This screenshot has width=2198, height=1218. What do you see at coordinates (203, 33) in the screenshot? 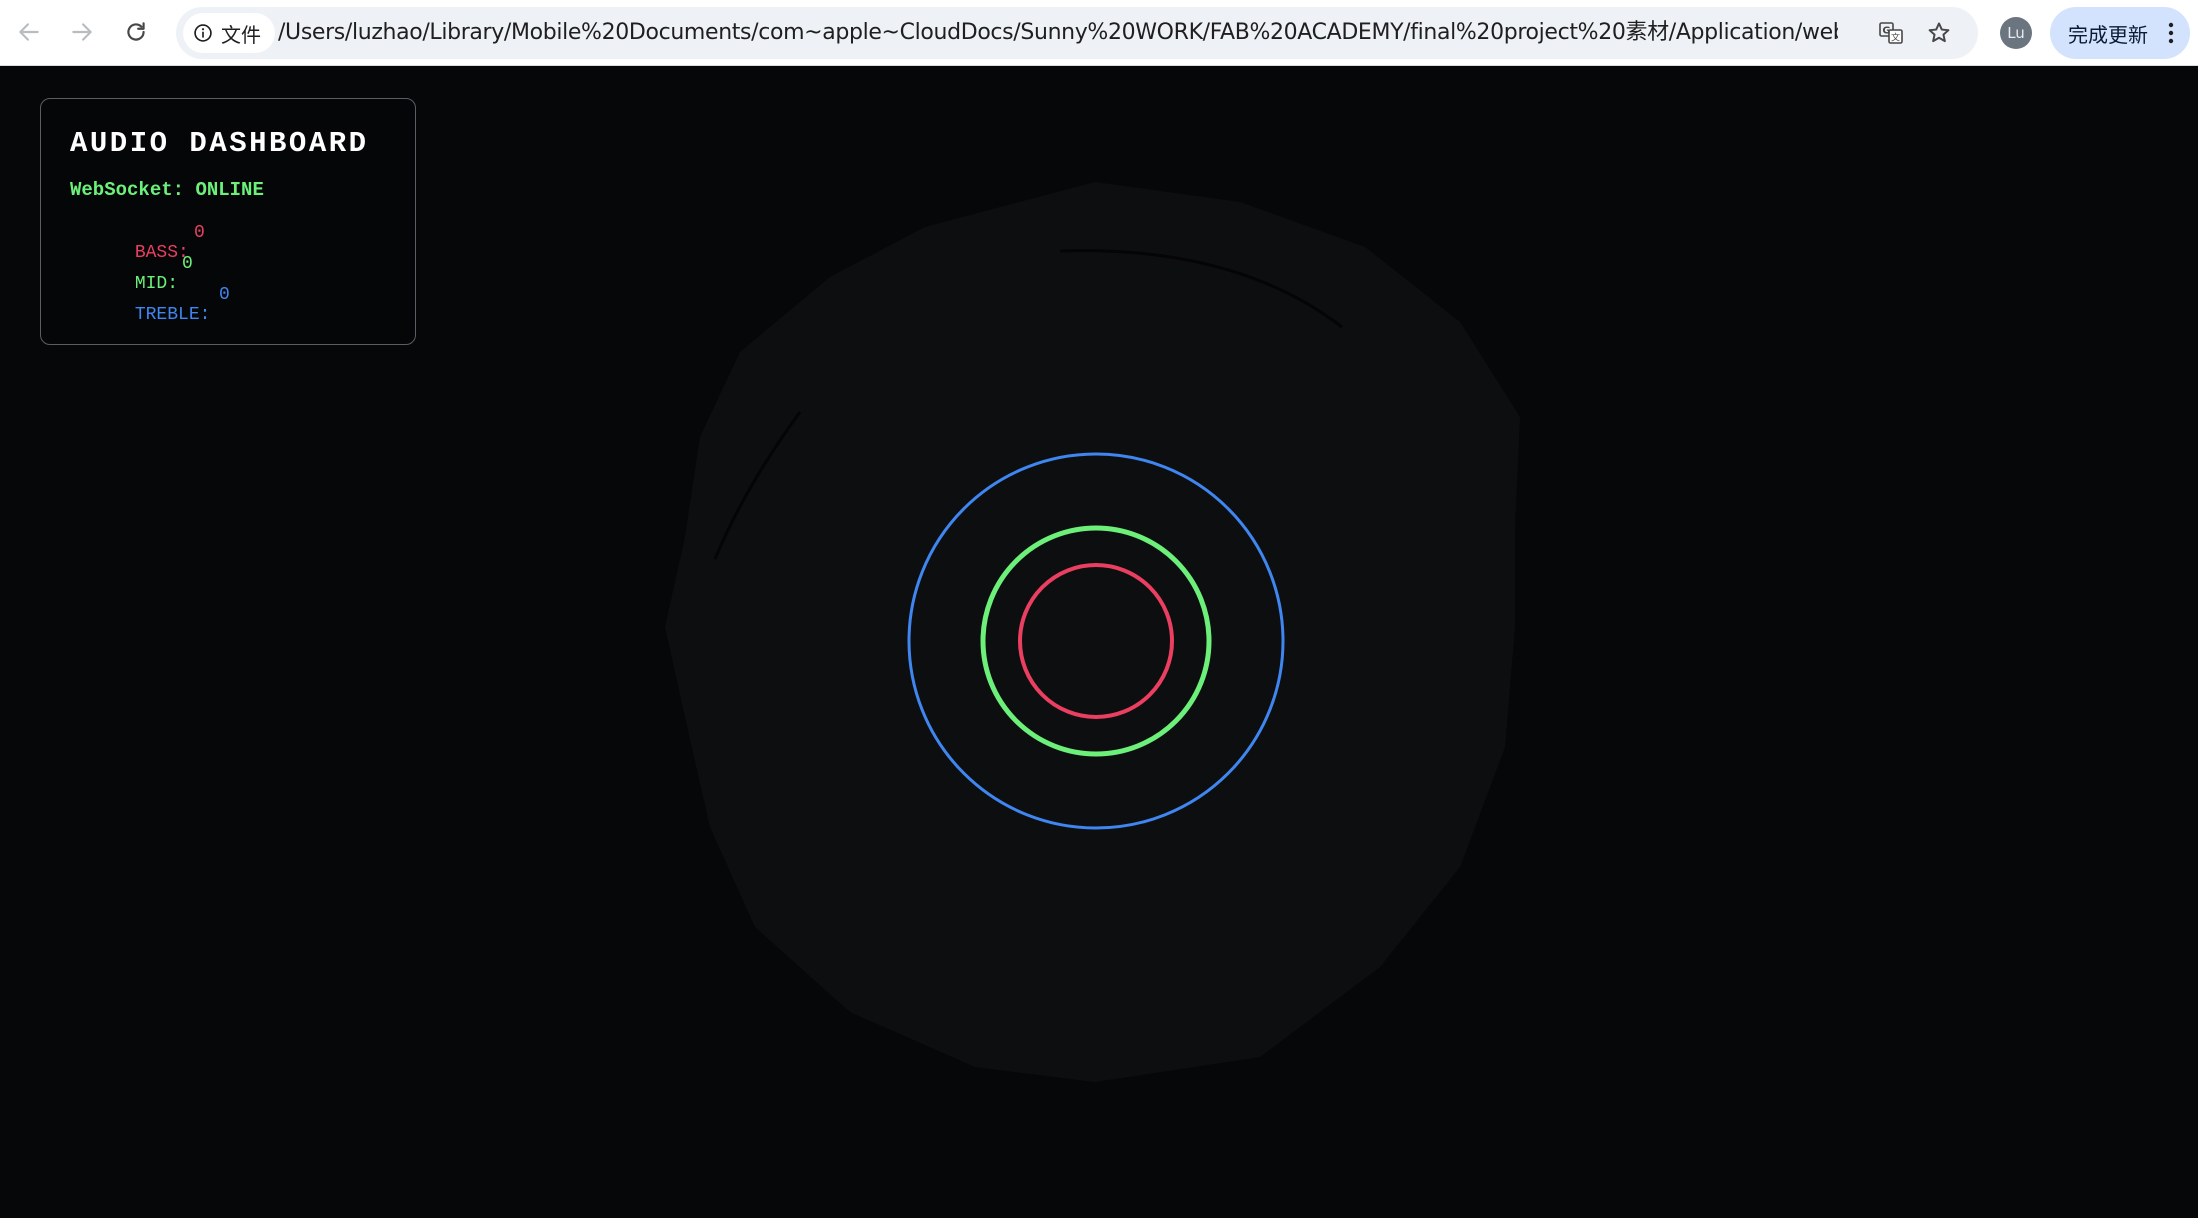
I see `info-icon` at bounding box center [203, 33].